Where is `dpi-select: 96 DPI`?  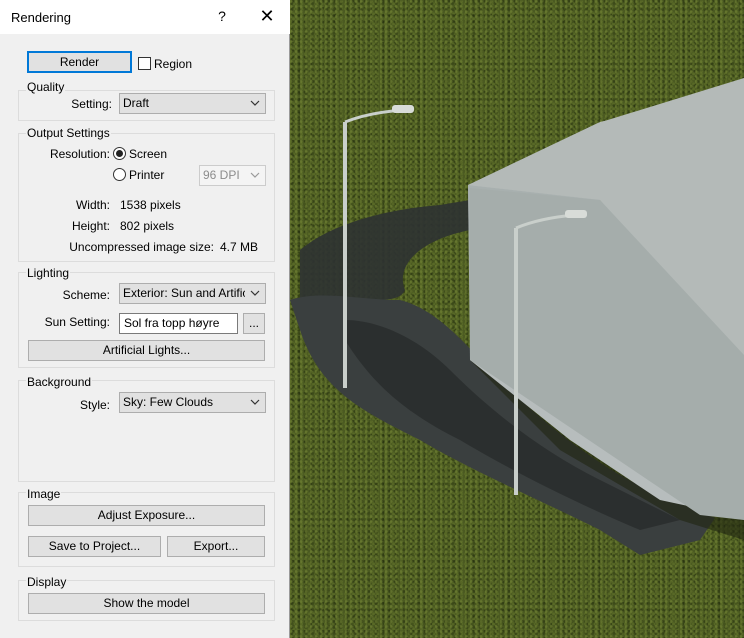
dpi-select: 96 DPI is located at coordinates (232, 175).